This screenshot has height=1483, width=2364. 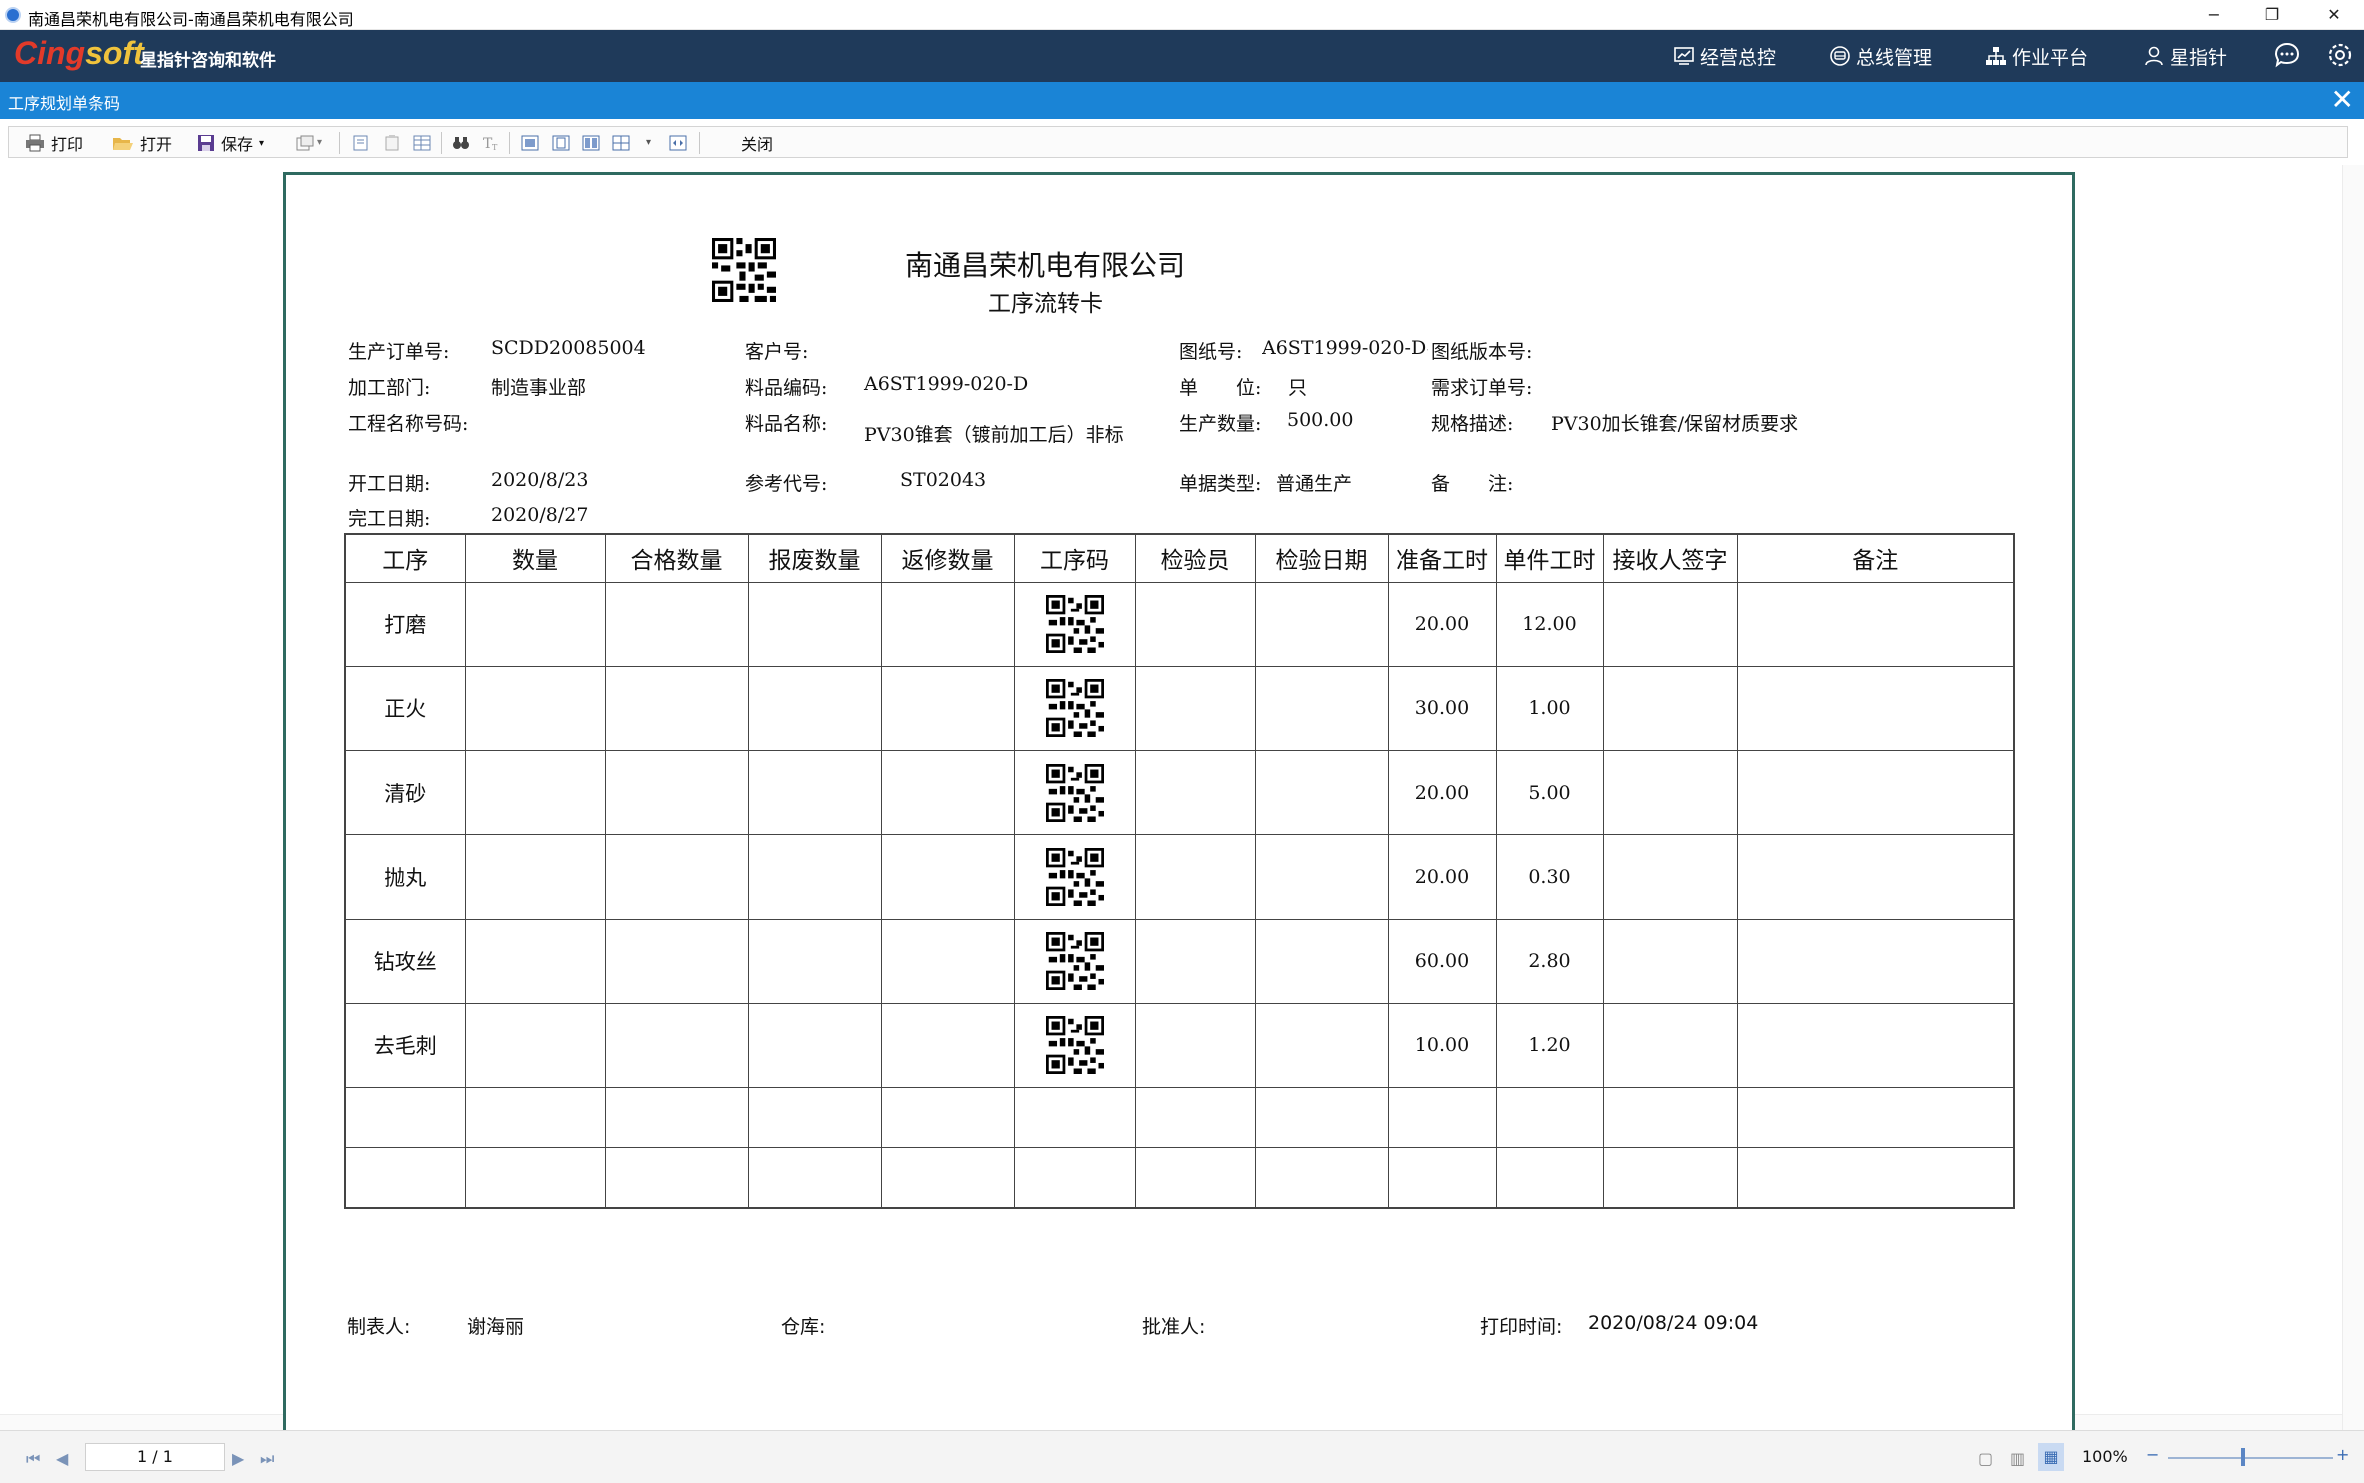 I want to click on zoom-level: 100%, so click(x=2105, y=1456).